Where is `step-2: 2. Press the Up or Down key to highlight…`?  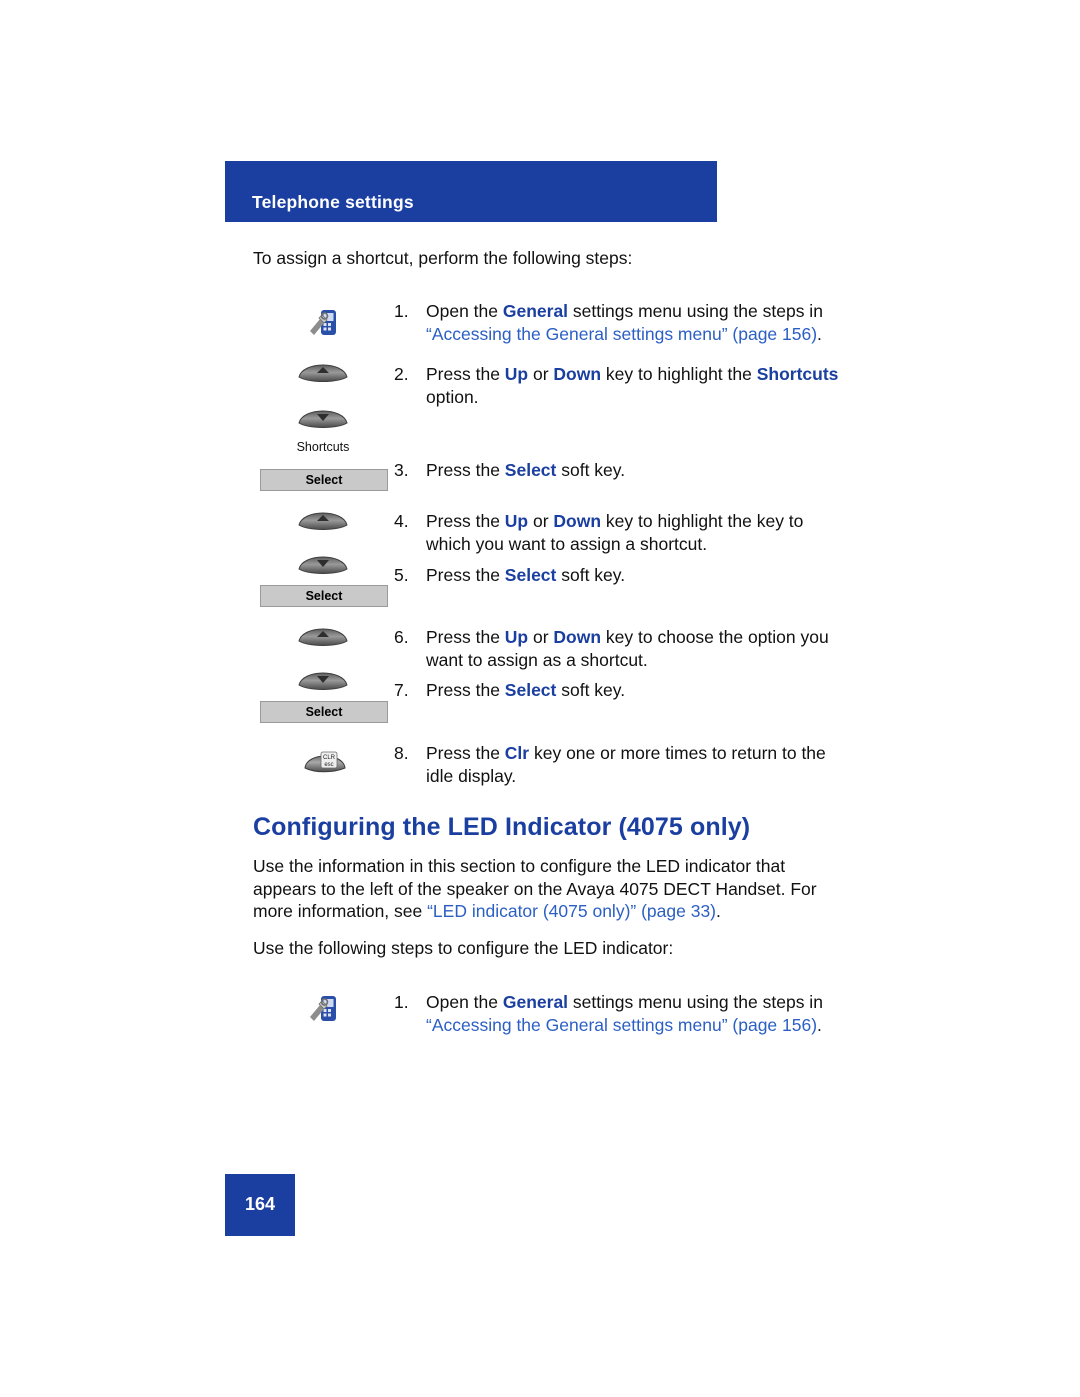 step-2: 2. Press the Up or Down key to highlight… is located at coordinates (619, 385).